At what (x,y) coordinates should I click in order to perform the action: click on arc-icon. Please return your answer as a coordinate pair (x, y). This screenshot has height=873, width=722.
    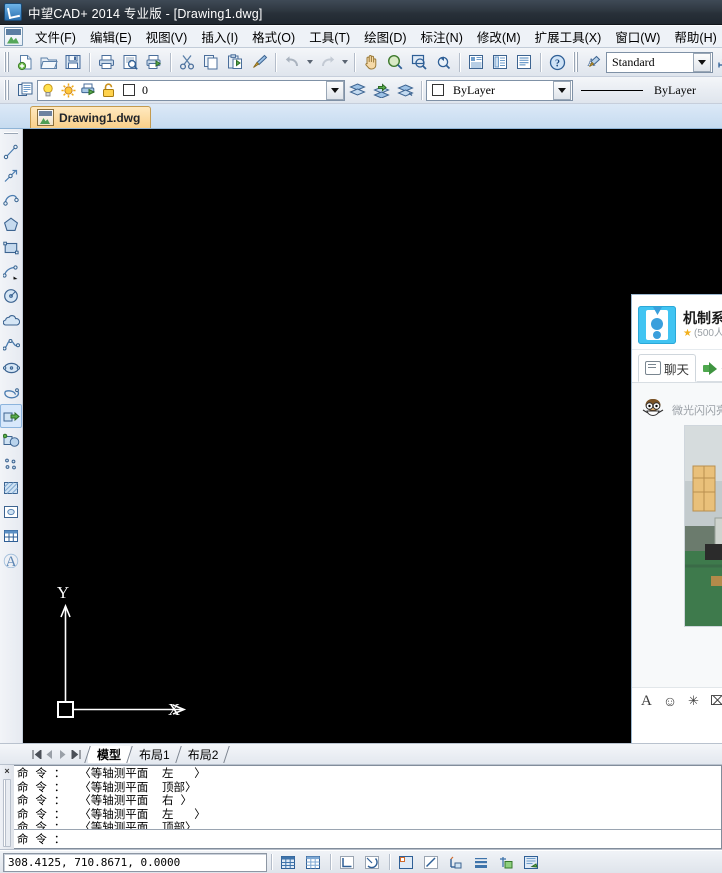
    Looking at the image, I should click on (11, 272).